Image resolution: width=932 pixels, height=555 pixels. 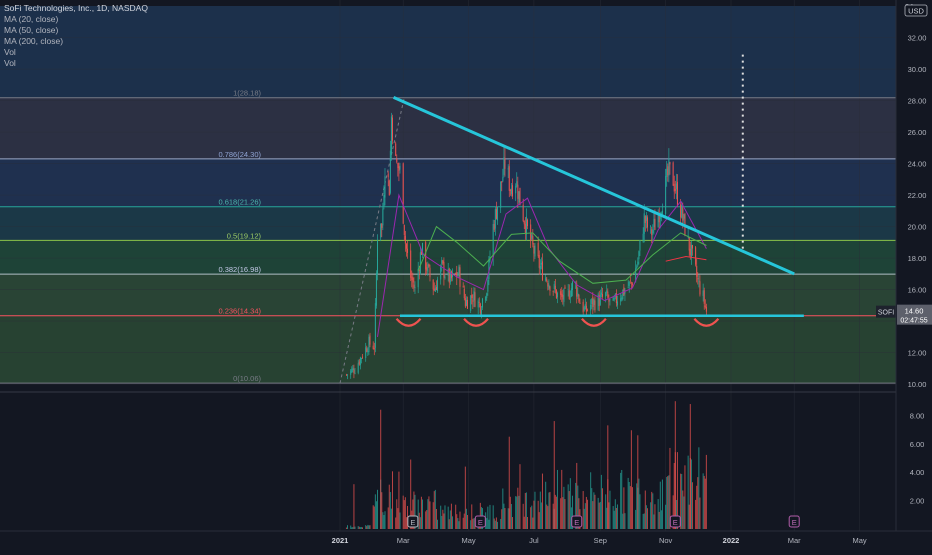 What do you see at coordinates (76, 19) in the screenshot?
I see `indicator-ma20: MA (20, close)` at bounding box center [76, 19].